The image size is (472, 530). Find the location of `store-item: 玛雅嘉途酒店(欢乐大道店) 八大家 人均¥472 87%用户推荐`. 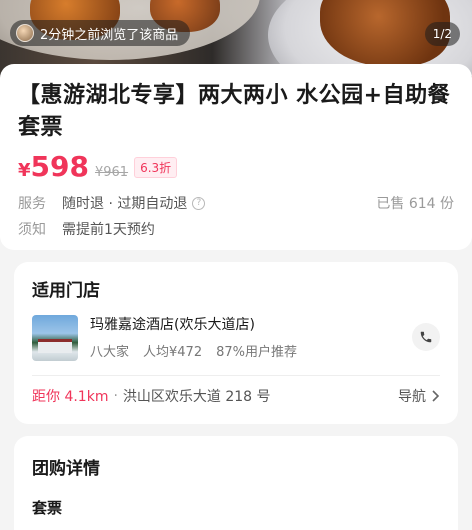

store-item: 玛雅嘉途酒店(欢乐大道店) 八大家 人均¥472 87%用户推荐 is located at coordinates (236, 338).